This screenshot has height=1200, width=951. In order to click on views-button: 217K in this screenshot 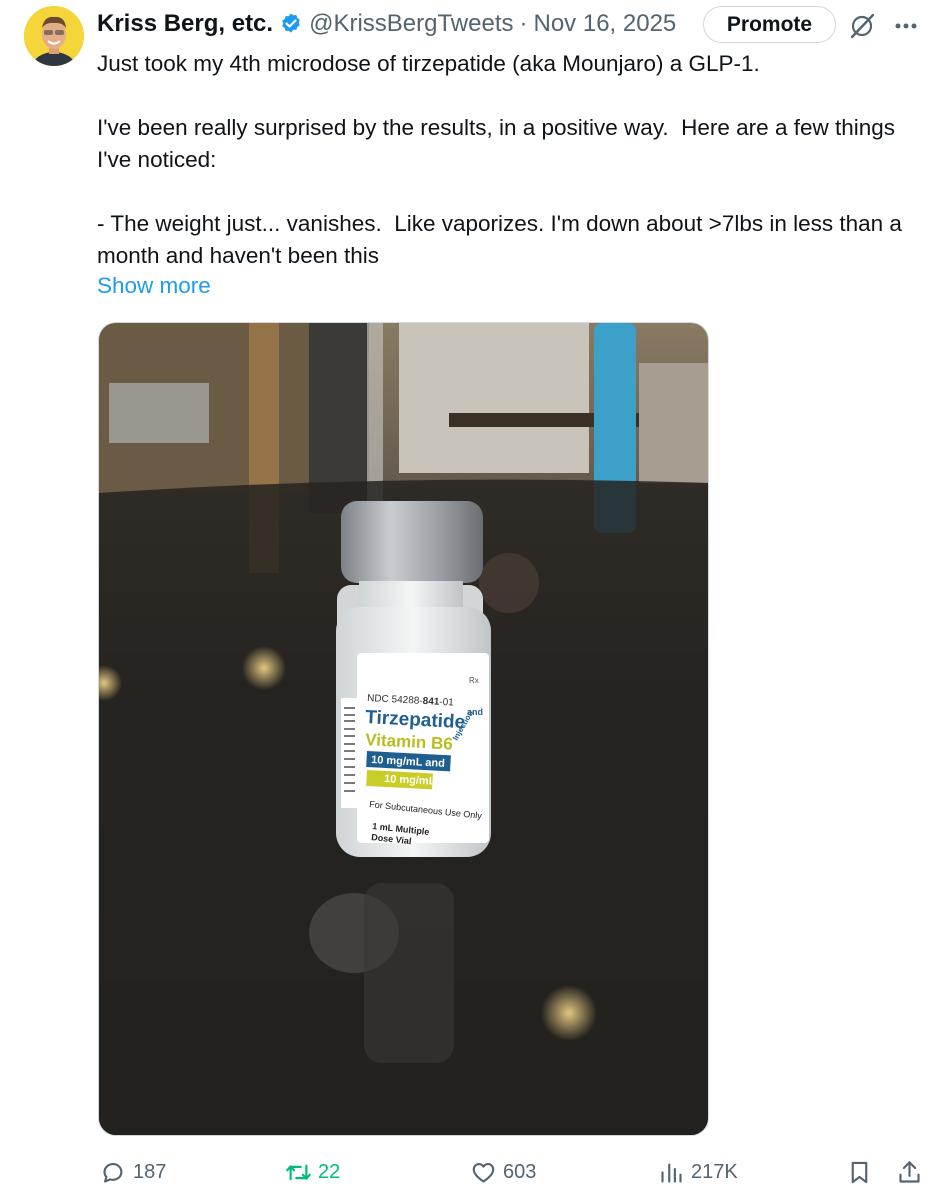, I will do `click(698, 1172)`.